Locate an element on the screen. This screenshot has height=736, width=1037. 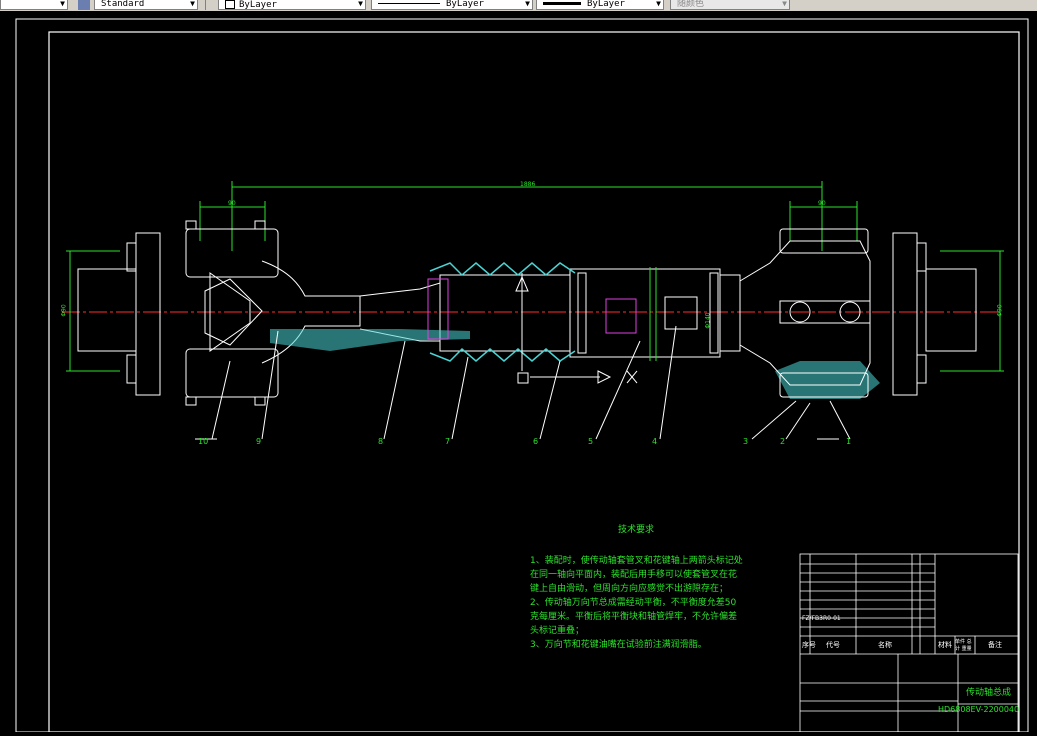
drawing-code: HD6808EV-2200040 is located at coordinates (979, 709).